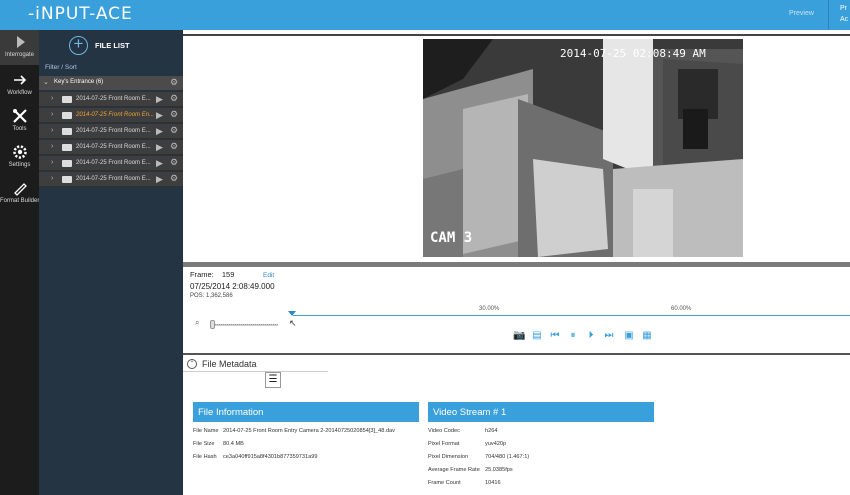 The height and width of the screenshot is (495, 850). What do you see at coordinates (801, 13) in the screenshot?
I see `preview-link: Preview` at bounding box center [801, 13].